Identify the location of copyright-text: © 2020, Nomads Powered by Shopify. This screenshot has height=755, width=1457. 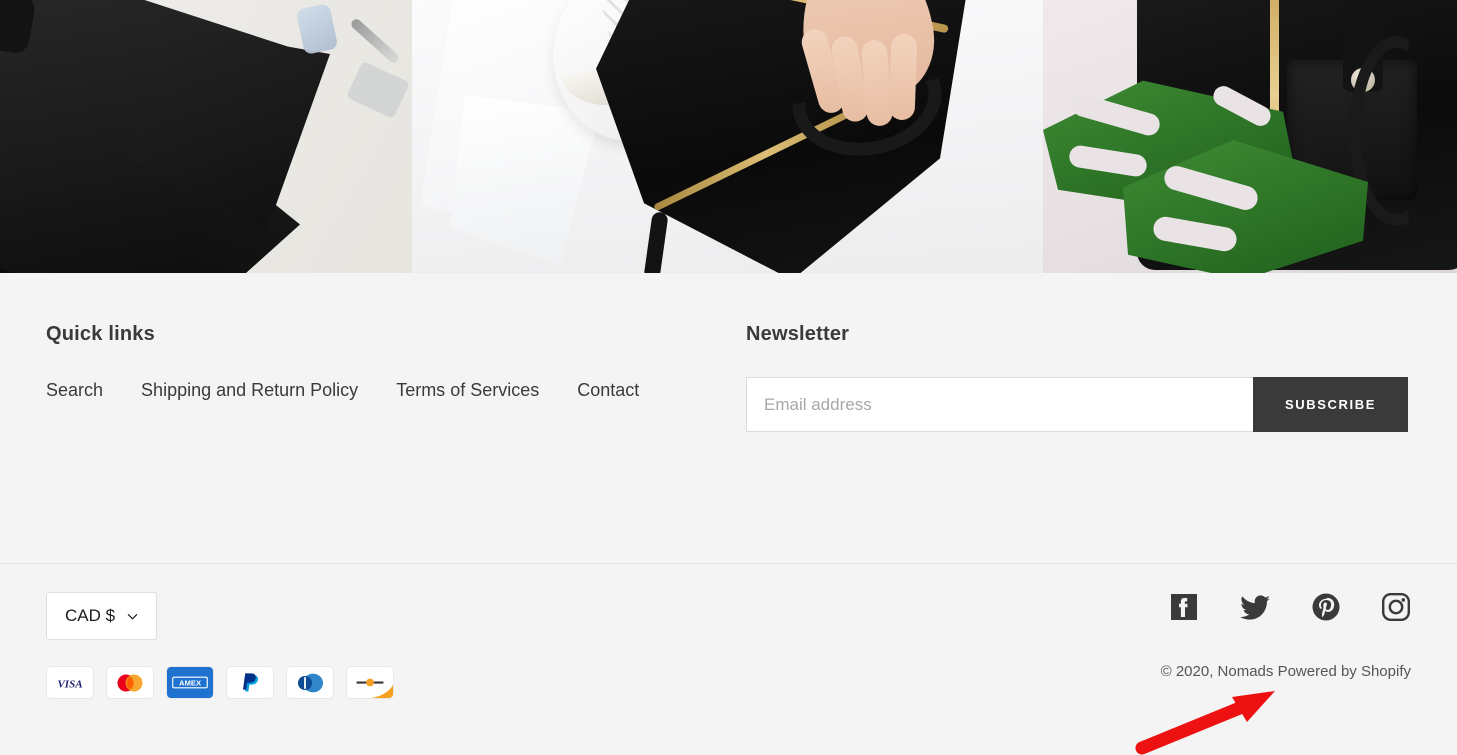
(1286, 671).